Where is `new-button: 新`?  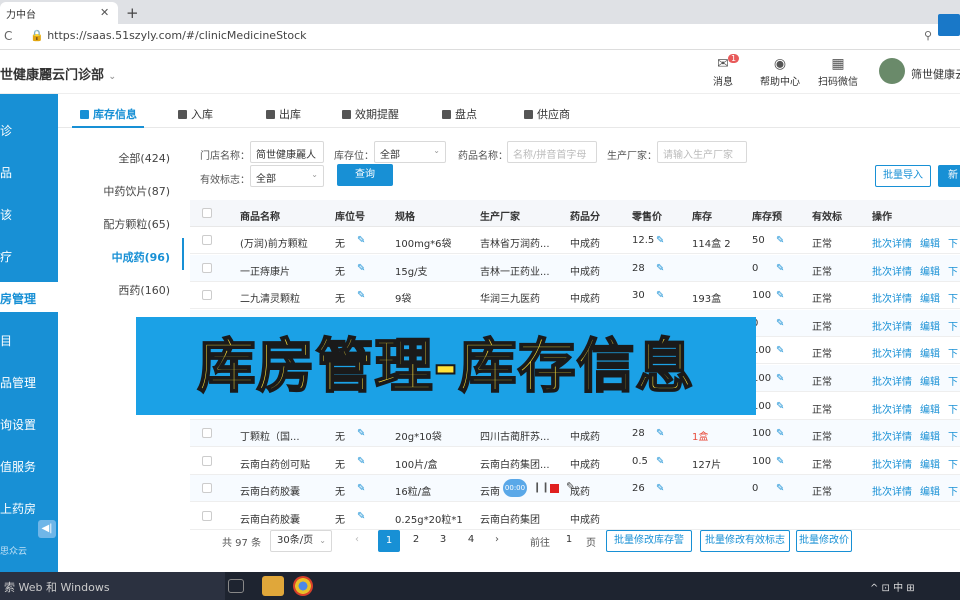
new-button: 新 is located at coordinates (949, 176).